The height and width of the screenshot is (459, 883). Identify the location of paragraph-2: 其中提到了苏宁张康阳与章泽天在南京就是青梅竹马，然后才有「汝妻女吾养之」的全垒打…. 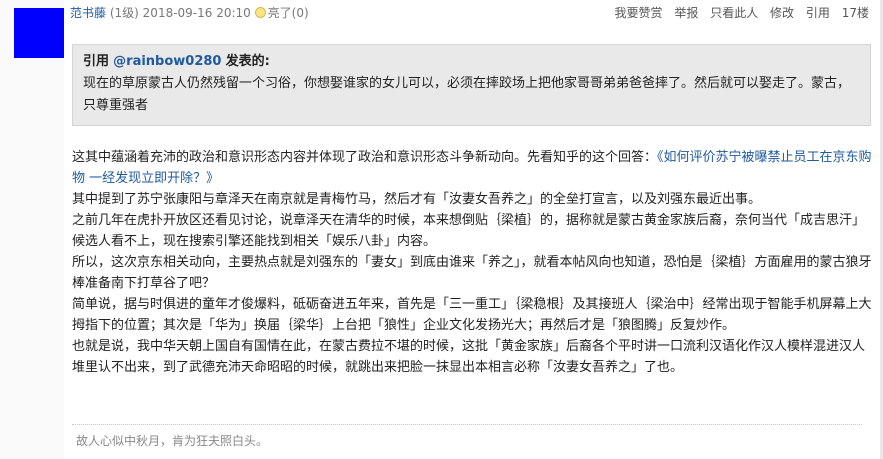
(417, 199).